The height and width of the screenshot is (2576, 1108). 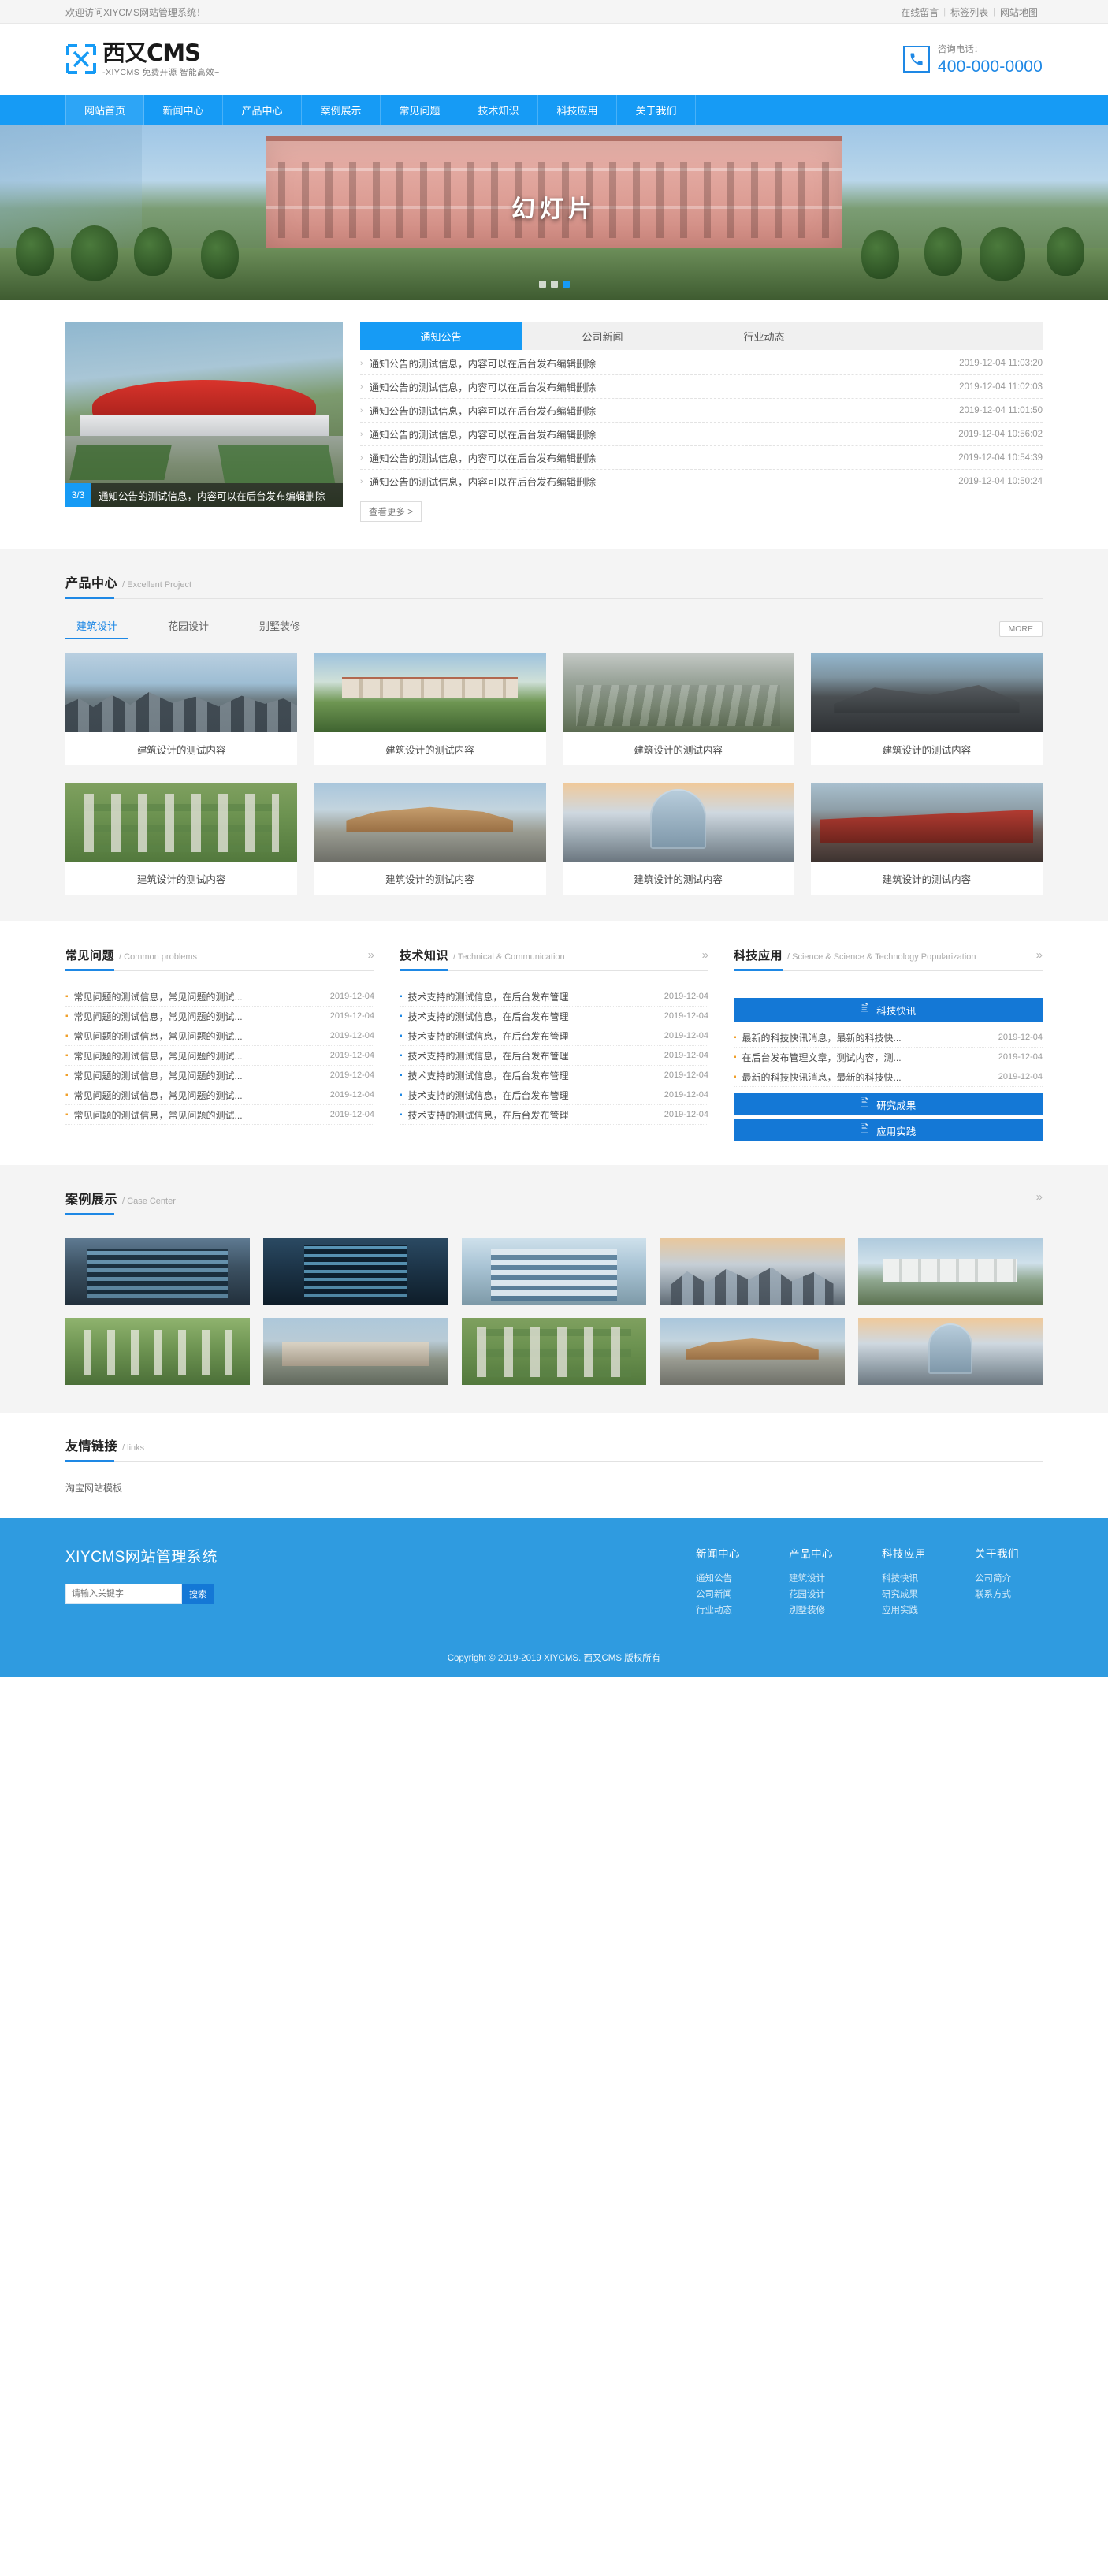 I want to click on product-tabs: 建筑设计 花园设计 别墅装修, so click(x=202, y=628).